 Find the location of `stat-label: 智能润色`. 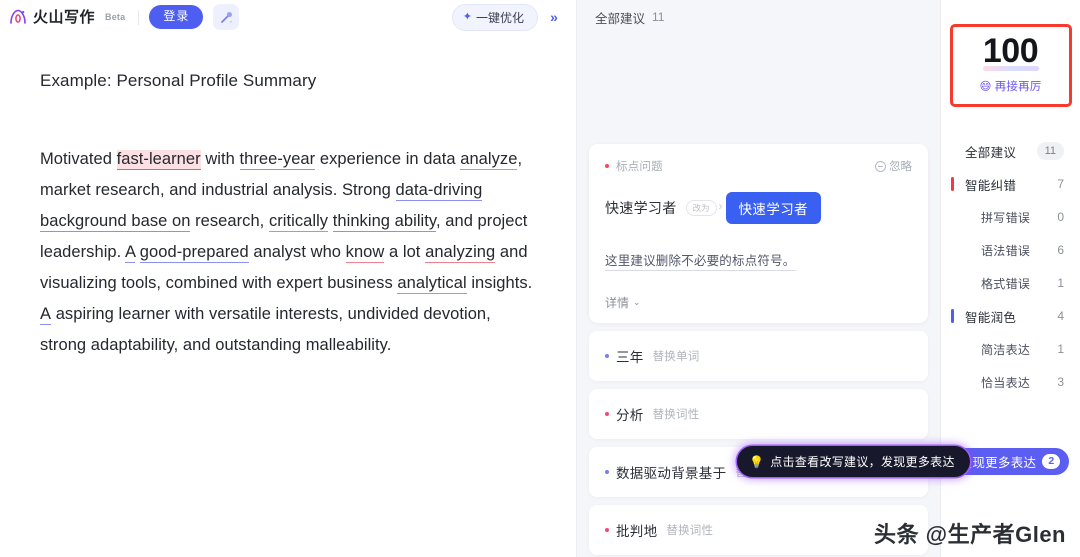

stat-label: 智能润色 is located at coordinates (991, 317).